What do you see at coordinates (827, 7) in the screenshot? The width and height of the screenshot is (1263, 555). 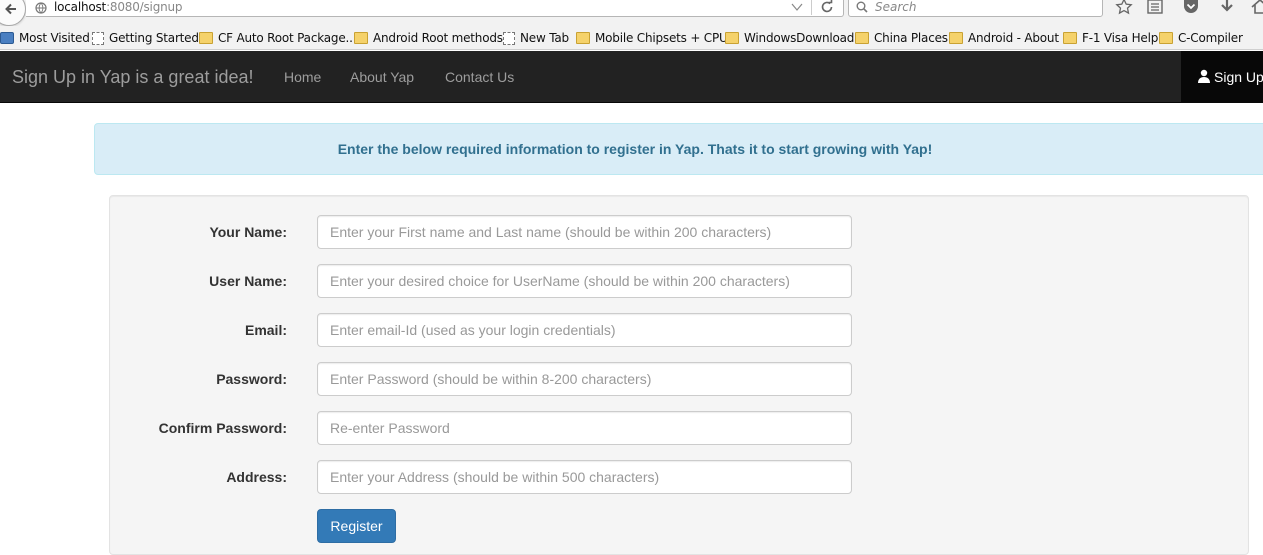 I see `reload-icon` at bounding box center [827, 7].